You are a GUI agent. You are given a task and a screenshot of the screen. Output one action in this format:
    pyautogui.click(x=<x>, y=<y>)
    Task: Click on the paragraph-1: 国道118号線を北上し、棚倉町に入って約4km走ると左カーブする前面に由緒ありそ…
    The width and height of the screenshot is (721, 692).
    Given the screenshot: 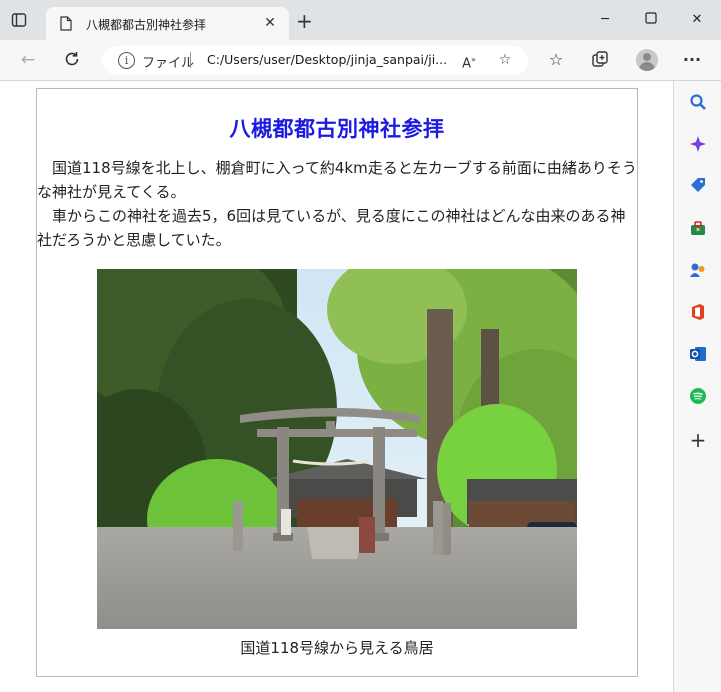 What is the action you would take?
    pyautogui.click(x=337, y=180)
    